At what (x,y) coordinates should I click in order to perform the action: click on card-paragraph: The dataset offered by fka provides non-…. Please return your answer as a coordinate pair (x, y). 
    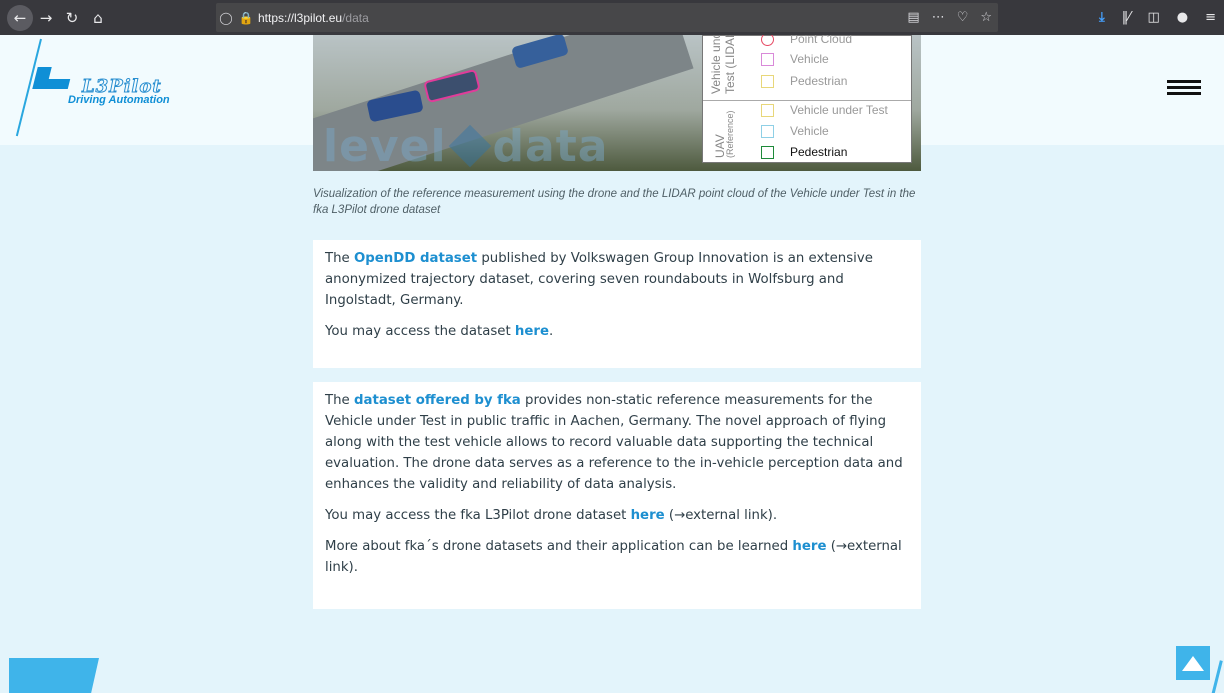
    Looking at the image, I should click on (614, 442).